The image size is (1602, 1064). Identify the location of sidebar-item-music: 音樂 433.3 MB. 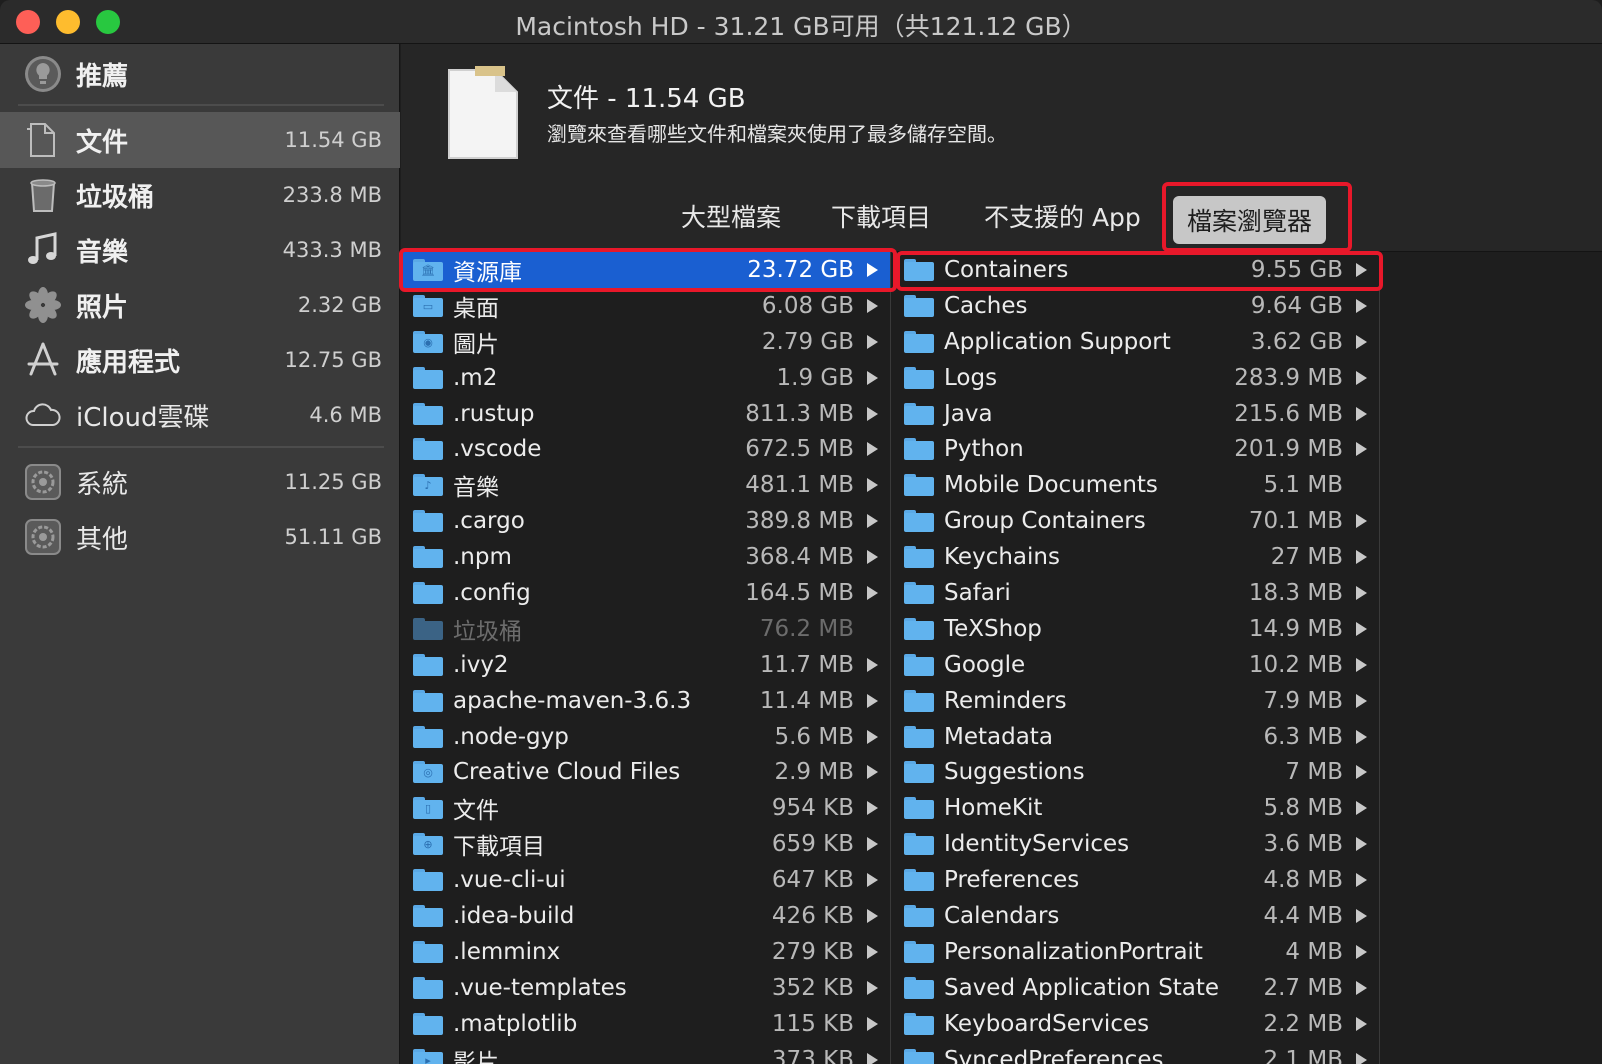
(200, 250).